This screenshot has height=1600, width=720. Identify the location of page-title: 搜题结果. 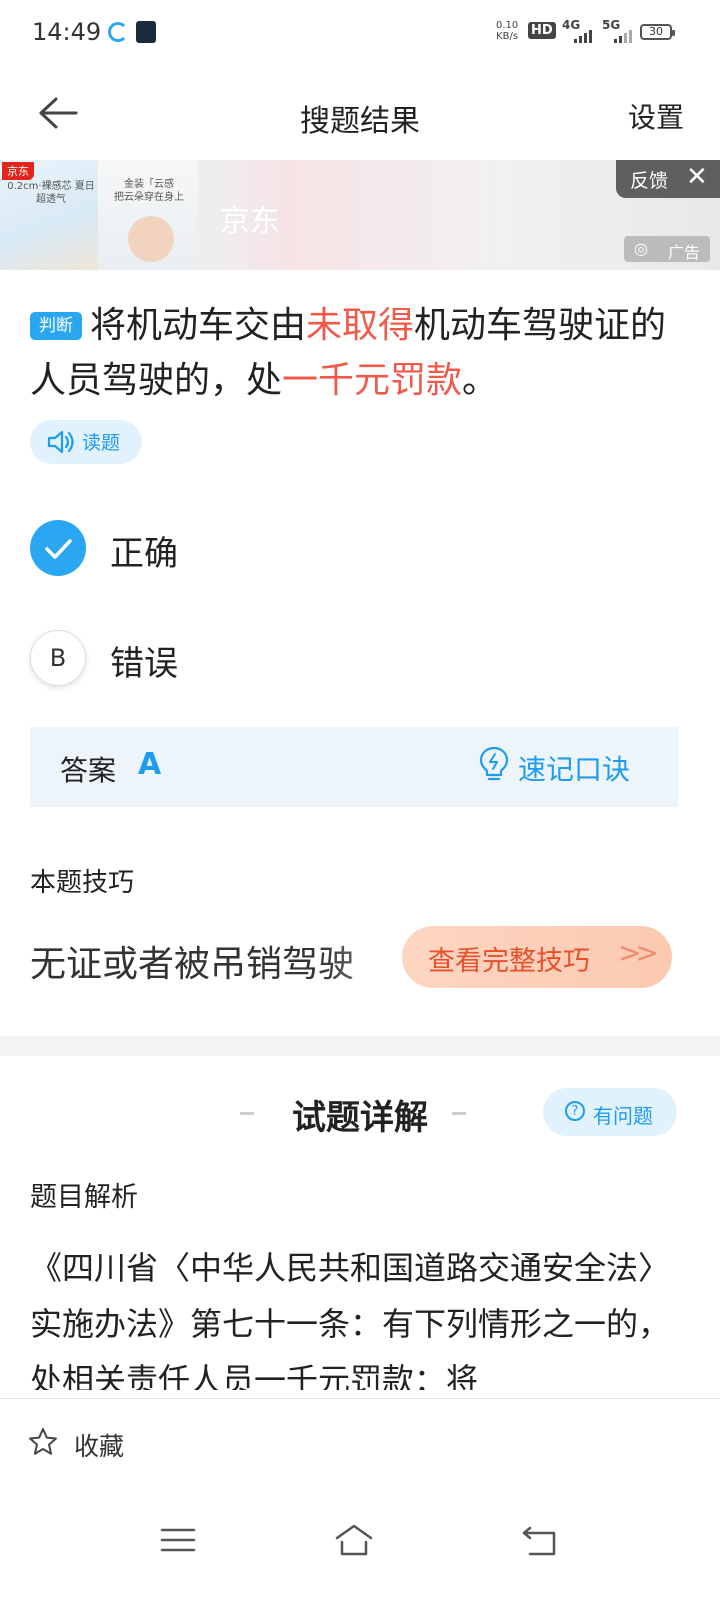
(360, 121).